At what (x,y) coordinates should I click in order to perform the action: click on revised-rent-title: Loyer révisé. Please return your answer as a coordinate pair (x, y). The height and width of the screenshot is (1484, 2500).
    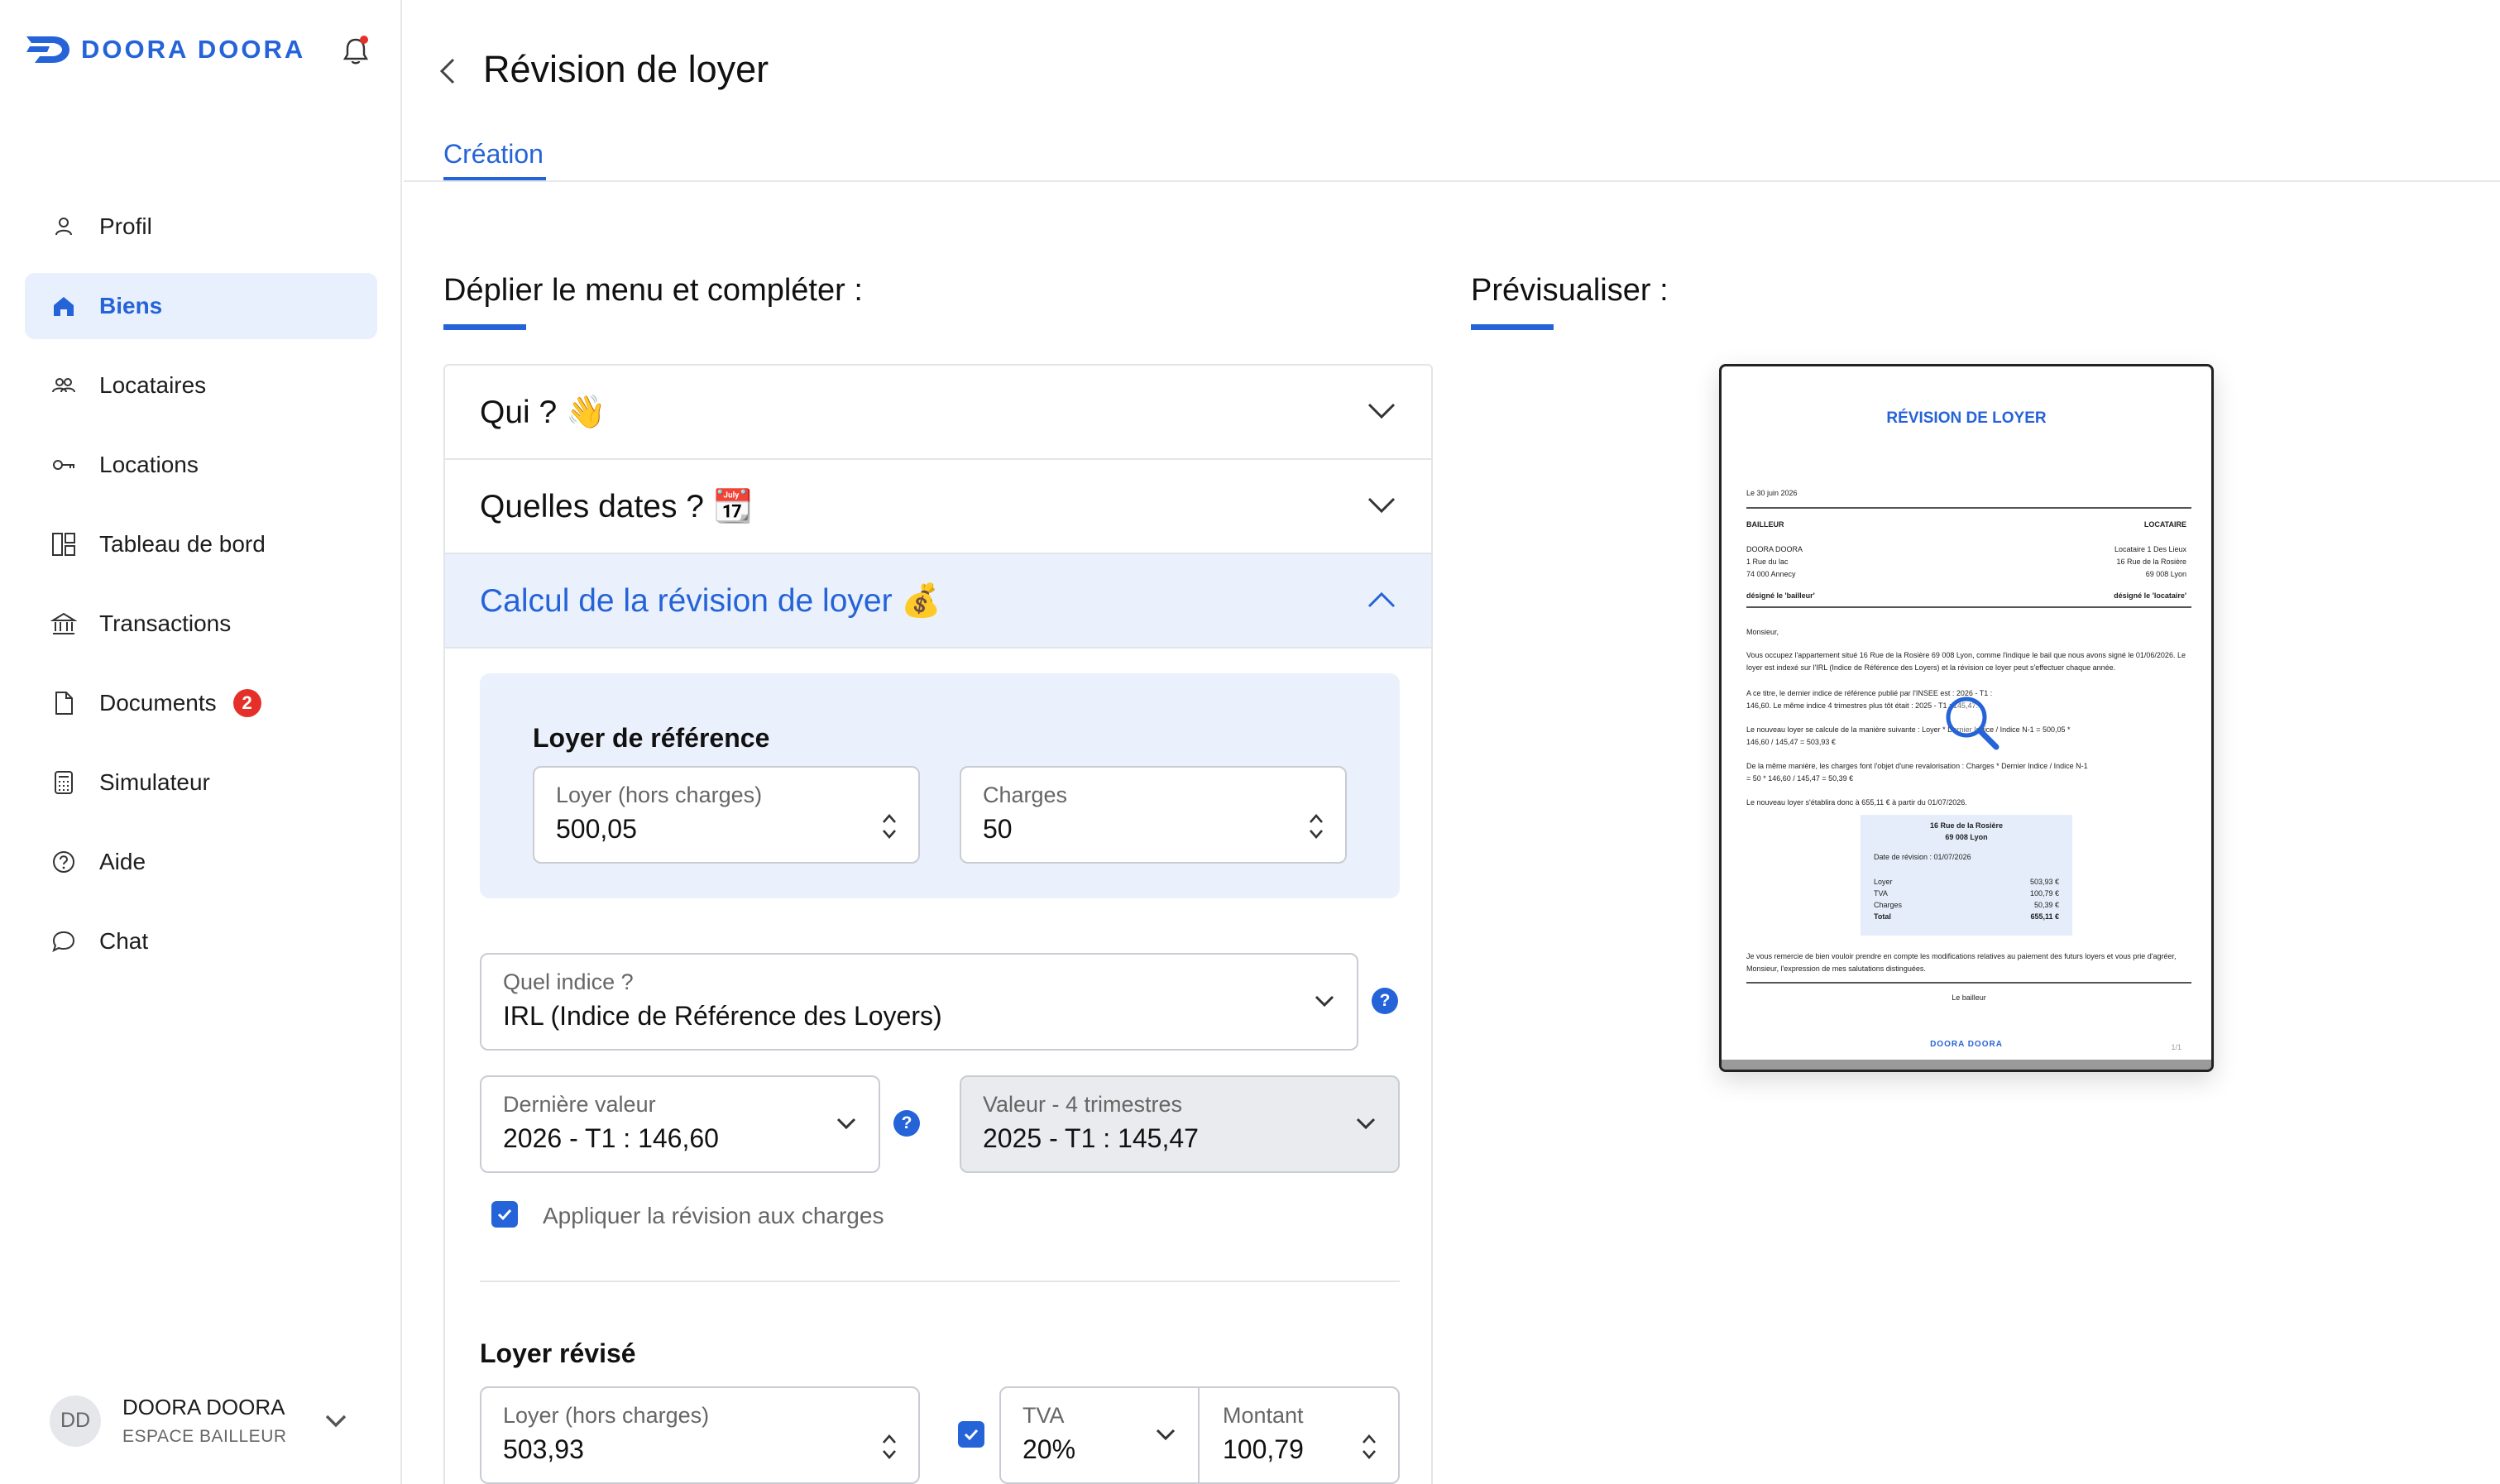
    Looking at the image, I should click on (558, 1353).